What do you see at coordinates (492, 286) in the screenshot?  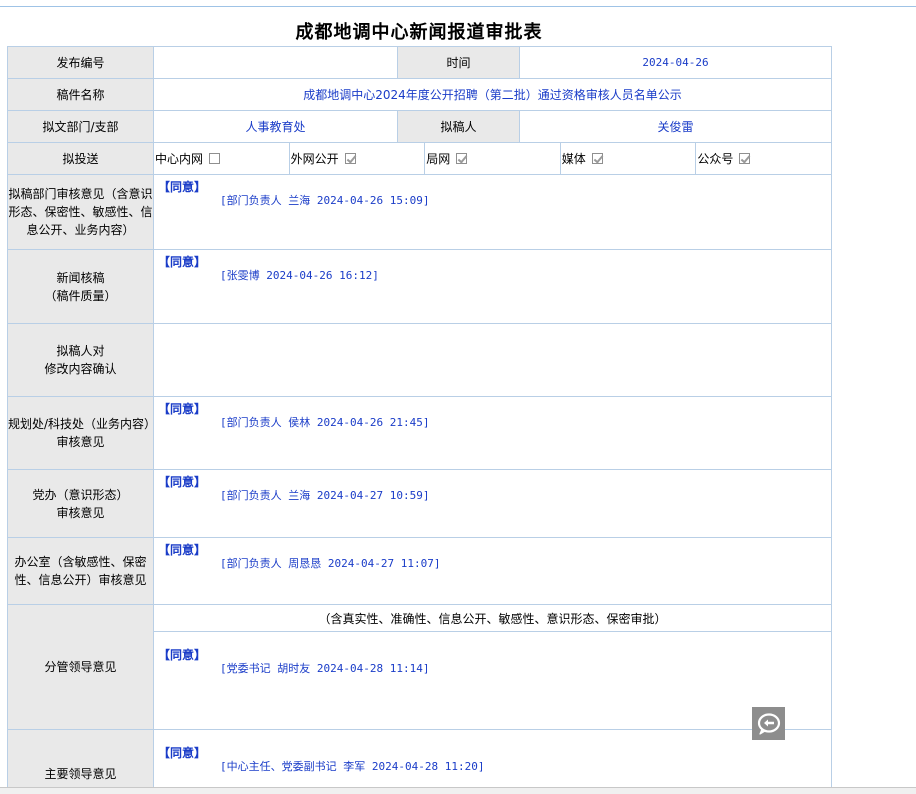 I see `news-review-opinion: 【同意】 [张雯博 2024-04-26 16:12]` at bounding box center [492, 286].